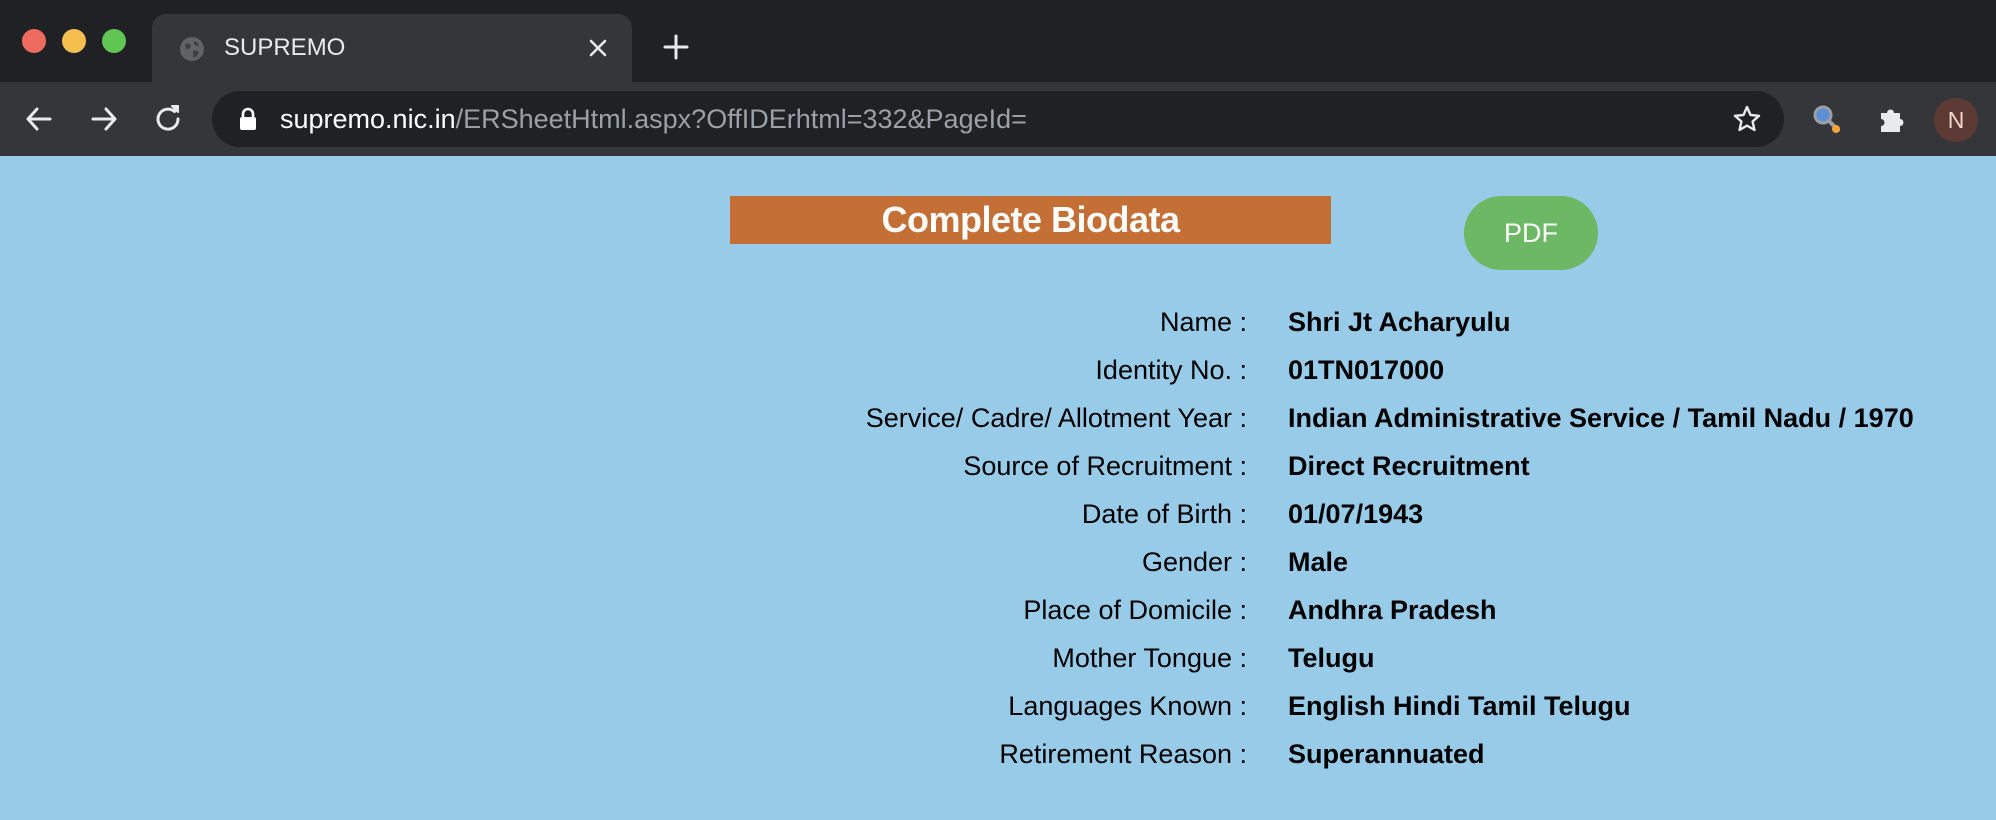 The image size is (1996, 820). I want to click on field-value: Superannuated, so click(1386, 754).